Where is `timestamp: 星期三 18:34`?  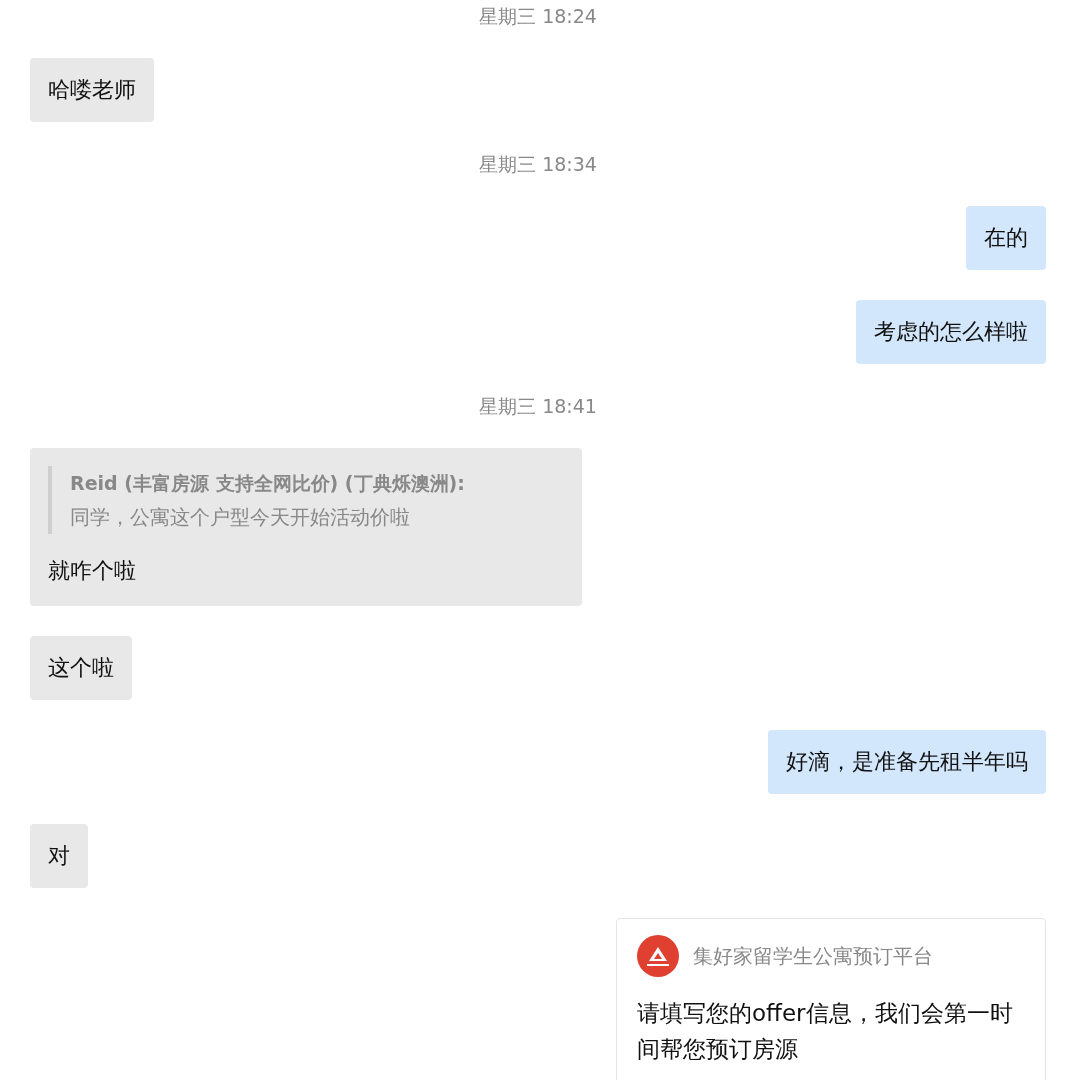 timestamp: 星期三 18:34 is located at coordinates (538, 164).